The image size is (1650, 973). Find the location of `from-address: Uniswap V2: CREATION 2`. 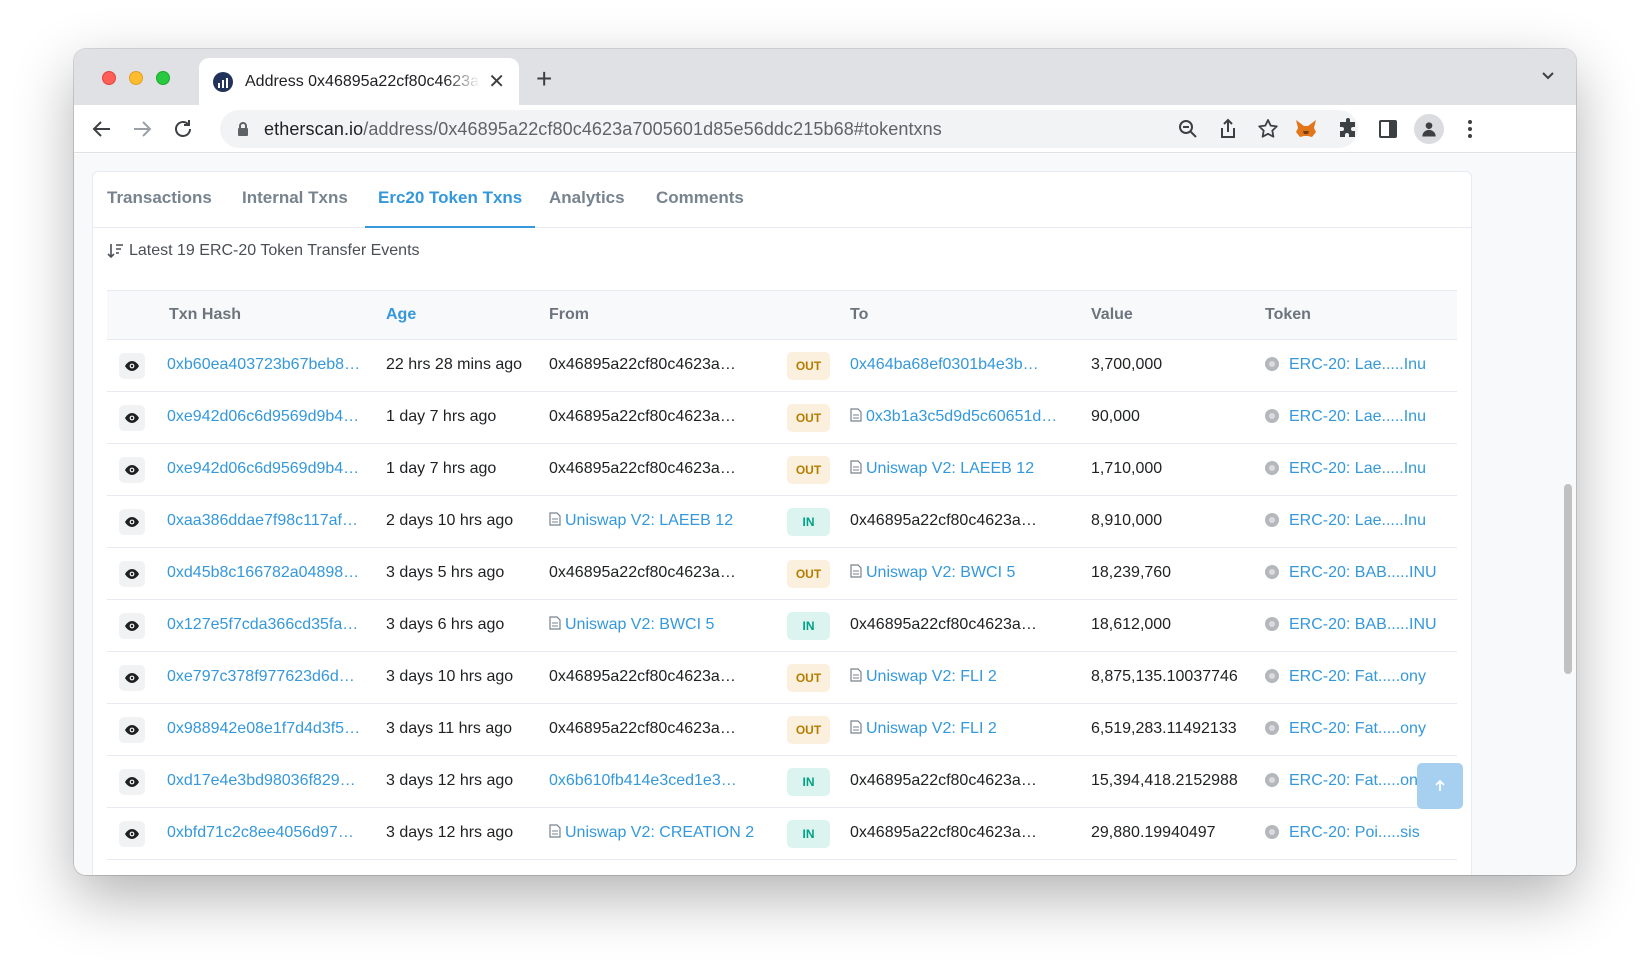

from-address: Uniswap V2: CREATION 2 is located at coordinates (661, 833).